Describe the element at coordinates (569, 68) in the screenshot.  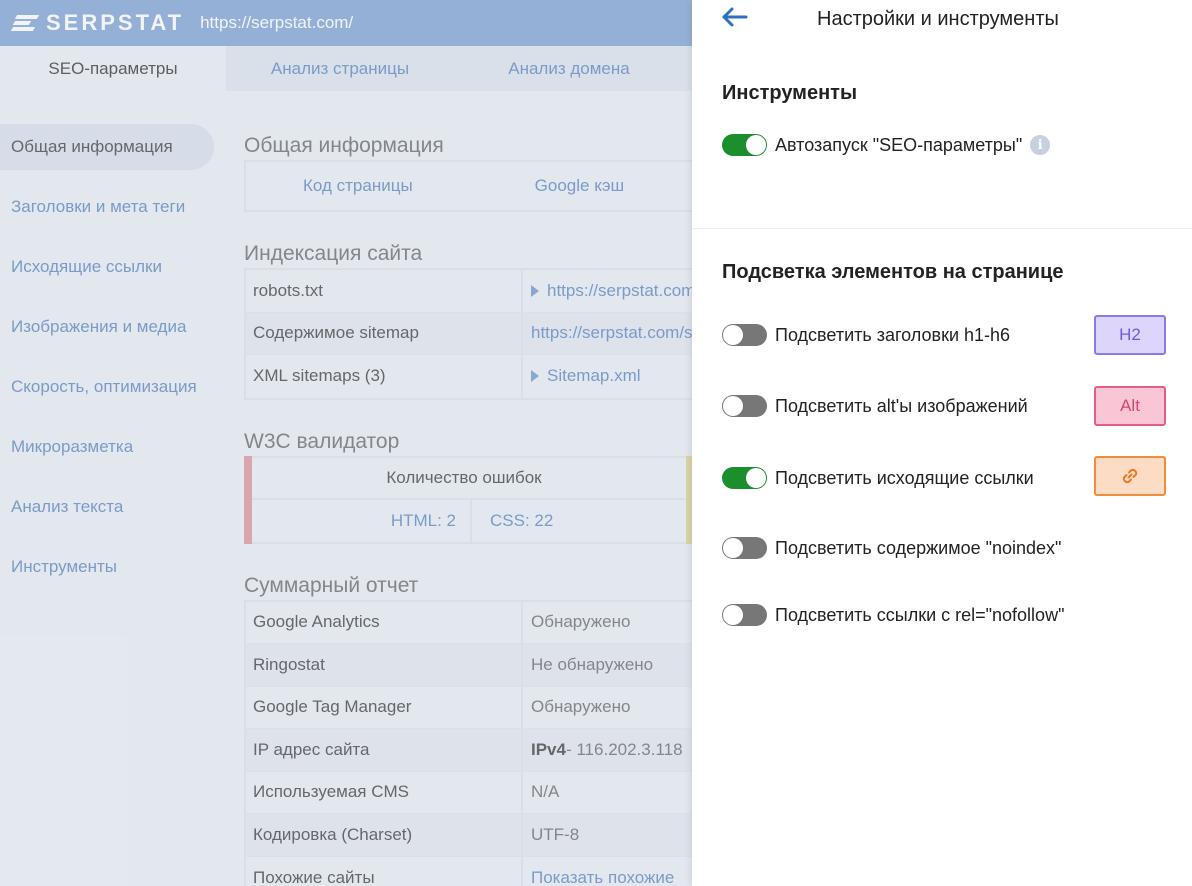
I see `tab-domain-analysis: Анализ домена` at that location.